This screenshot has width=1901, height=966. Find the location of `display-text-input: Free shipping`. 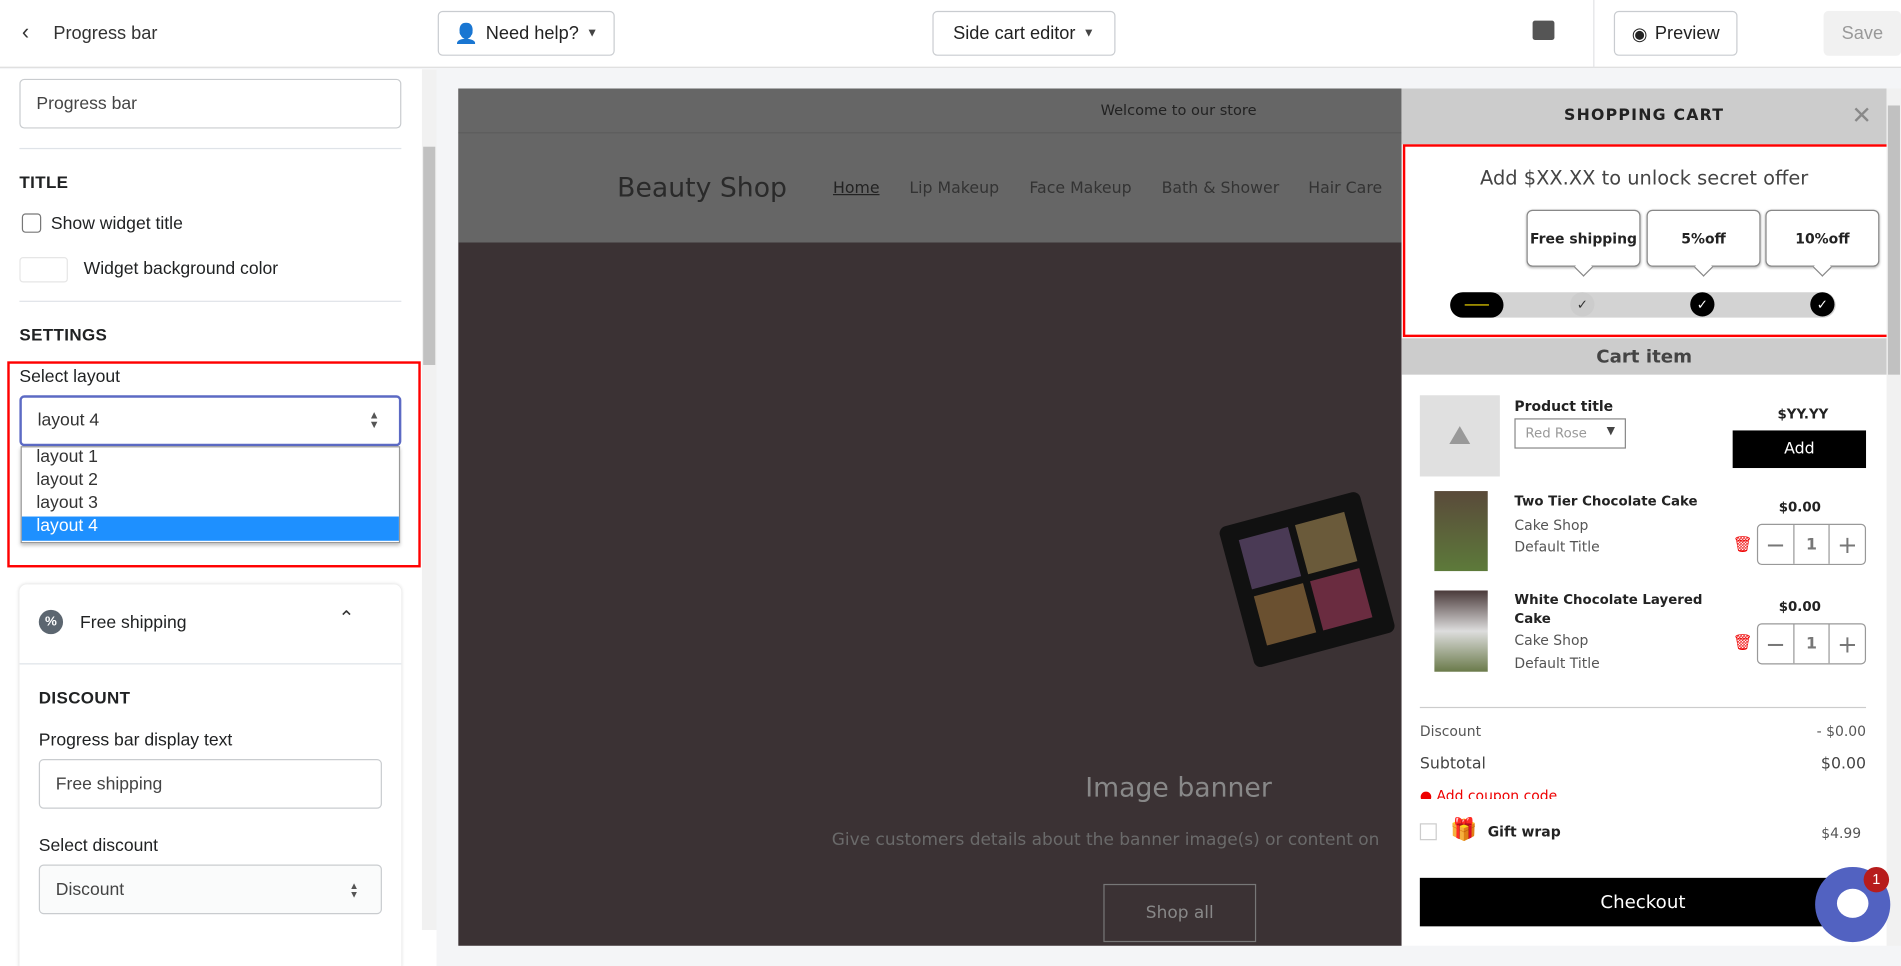

display-text-input: Free shipping is located at coordinates (210, 784).